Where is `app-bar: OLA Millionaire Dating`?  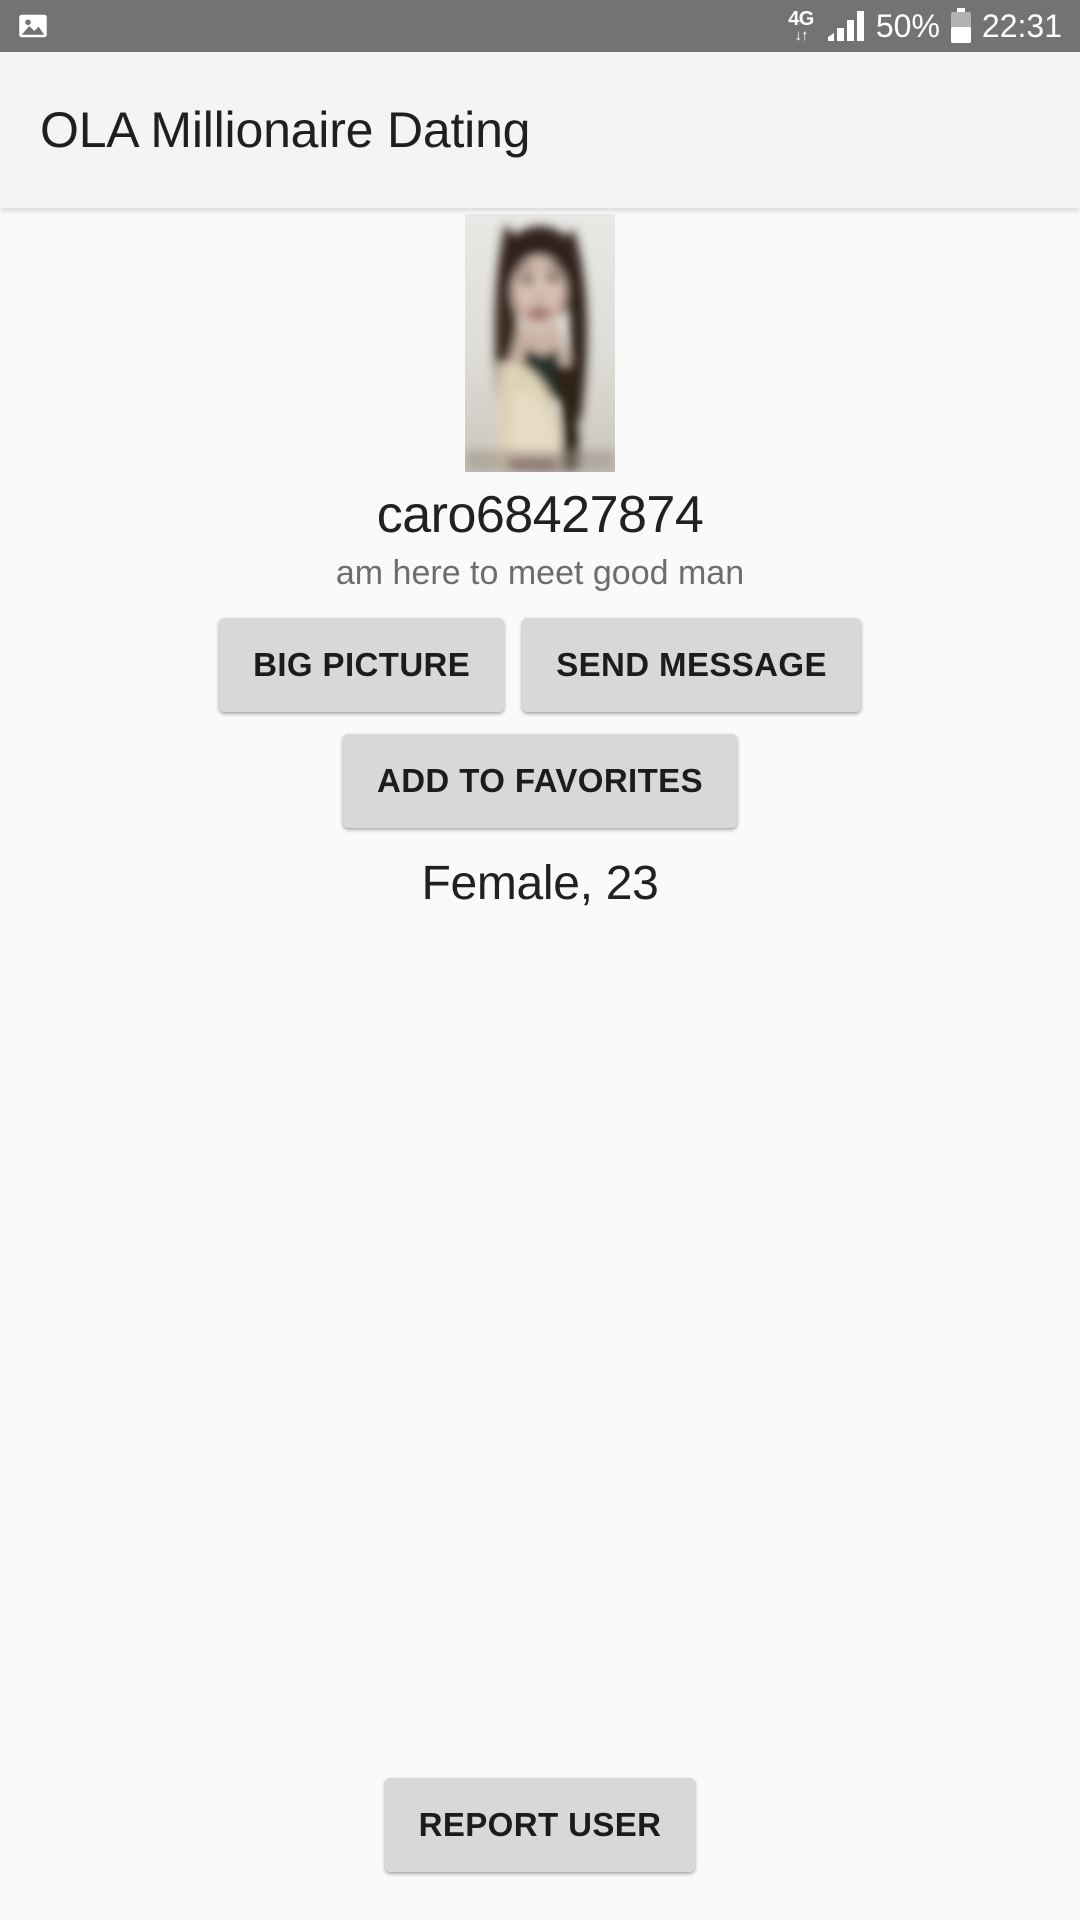
app-bar: OLA Millionaire Dating is located at coordinates (540, 130).